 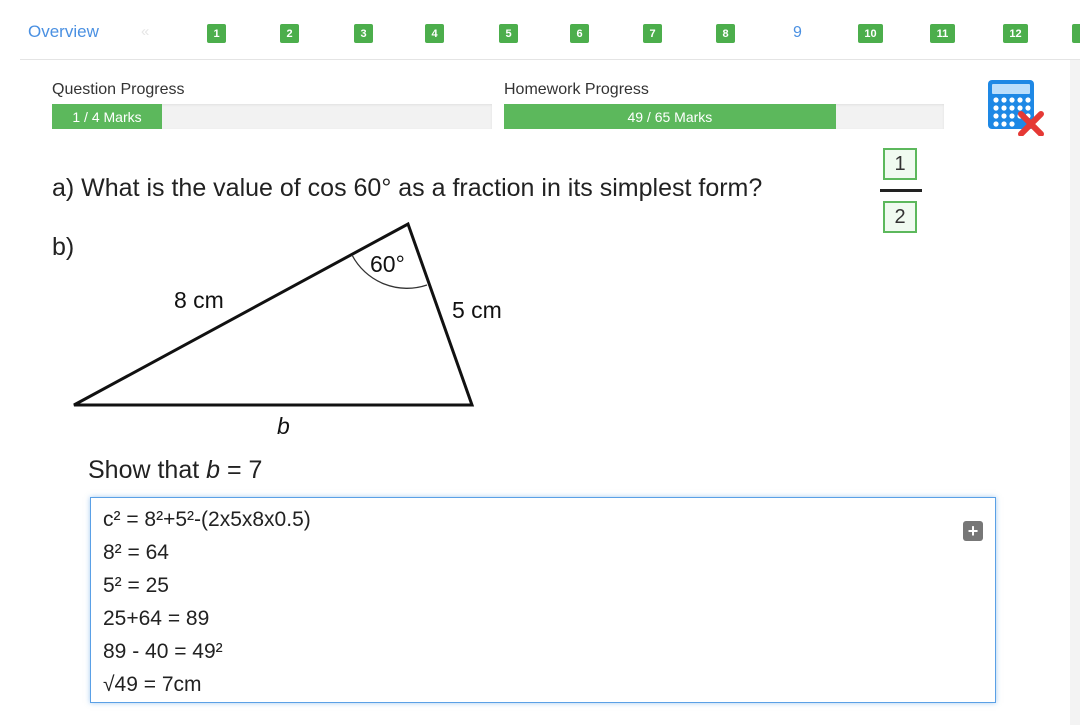 I want to click on question-9-button: 9, so click(x=797, y=32).